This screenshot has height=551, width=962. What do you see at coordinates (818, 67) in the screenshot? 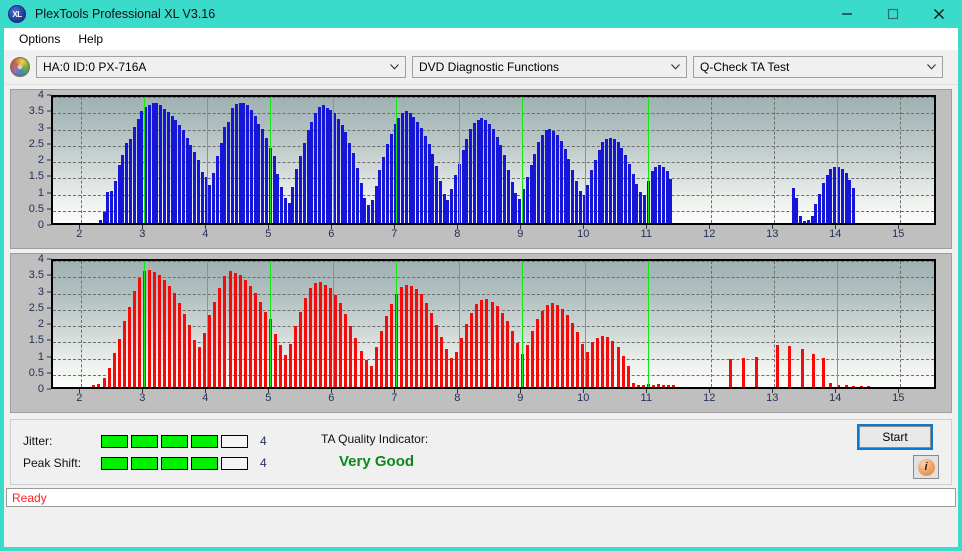
I see `test-select: Q-Check TA Test` at bounding box center [818, 67].